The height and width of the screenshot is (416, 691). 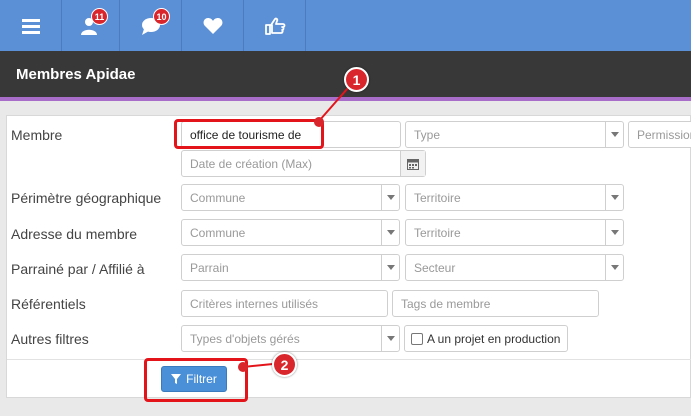 What do you see at coordinates (249, 134) in the screenshot?
I see `highlight-membre-input` at bounding box center [249, 134].